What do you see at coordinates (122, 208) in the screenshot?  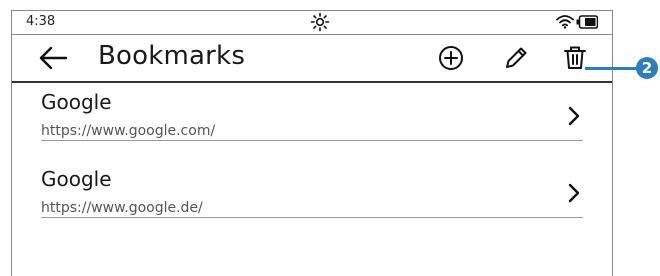 I see `bookmark-url: https://www.google.de/` at bounding box center [122, 208].